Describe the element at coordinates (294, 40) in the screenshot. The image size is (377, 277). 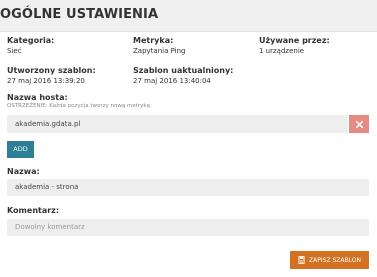
I see `used-by-label: Używane przez:` at that location.